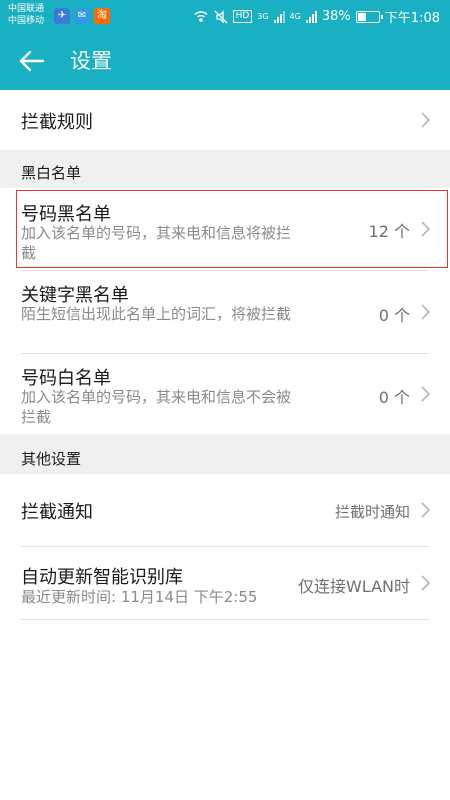  What do you see at coordinates (156, 314) in the screenshot?
I see `keyword-blacklist-subtitle: 陌生短信出现此名单上的词汇，将被拦截` at bounding box center [156, 314].